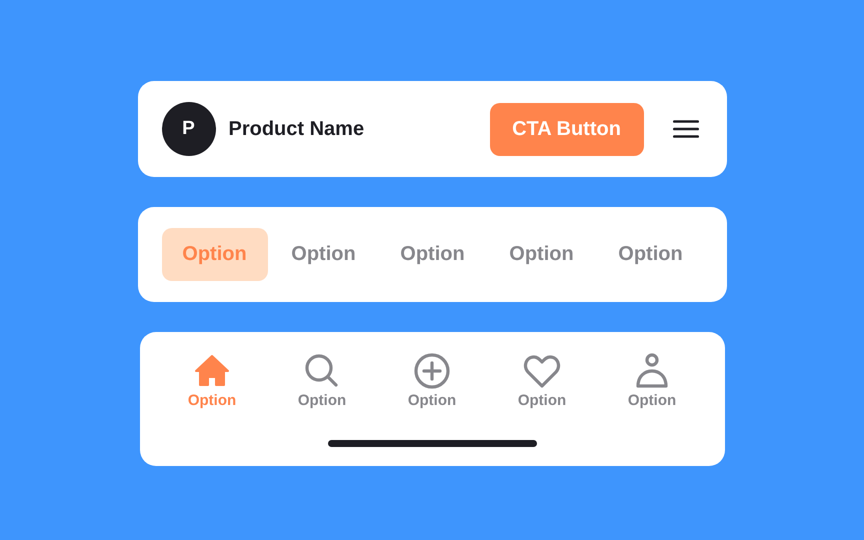 This screenshot has height=540, width=864. What do you see at coordinates (297, 129) in the screenshot?
I see `product-name: Product Name` at bounding box center [297, 129].